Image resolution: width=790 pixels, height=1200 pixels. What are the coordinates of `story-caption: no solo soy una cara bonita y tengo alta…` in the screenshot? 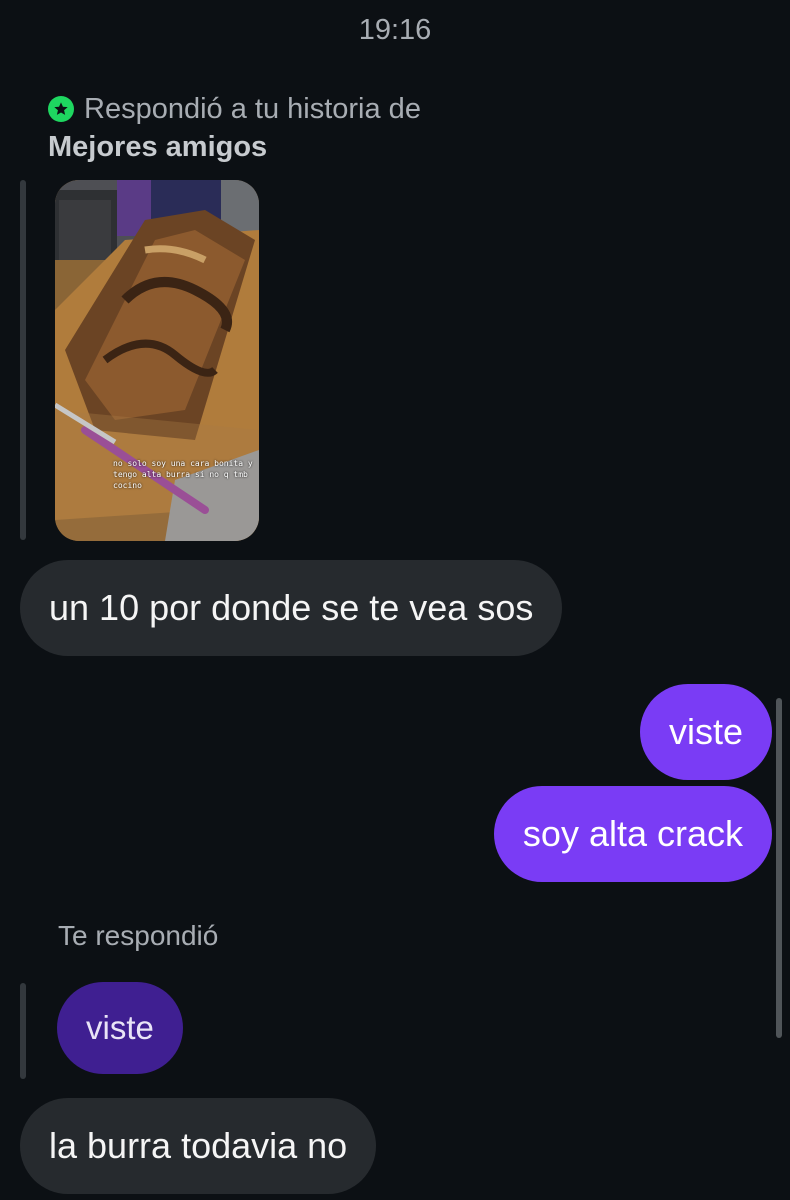 It's located at (183, 474).